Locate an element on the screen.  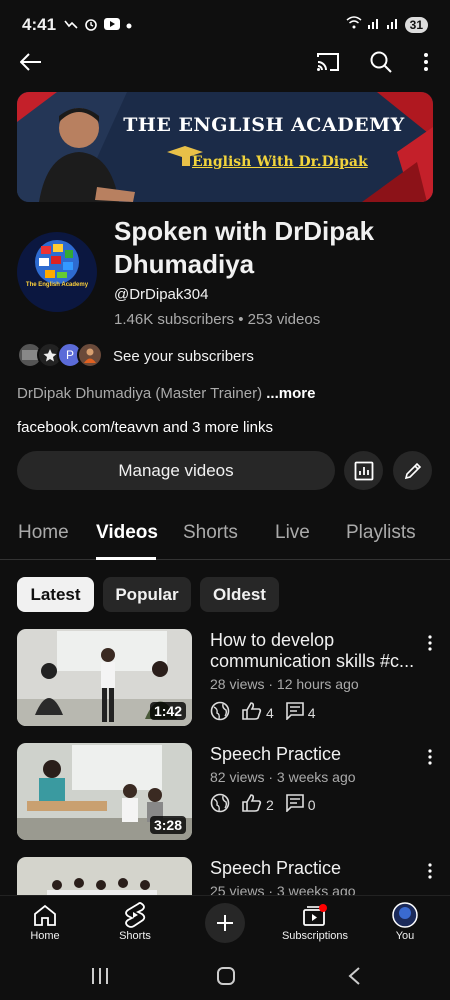
system-navigation-bar is located at coordinates (225, 975).